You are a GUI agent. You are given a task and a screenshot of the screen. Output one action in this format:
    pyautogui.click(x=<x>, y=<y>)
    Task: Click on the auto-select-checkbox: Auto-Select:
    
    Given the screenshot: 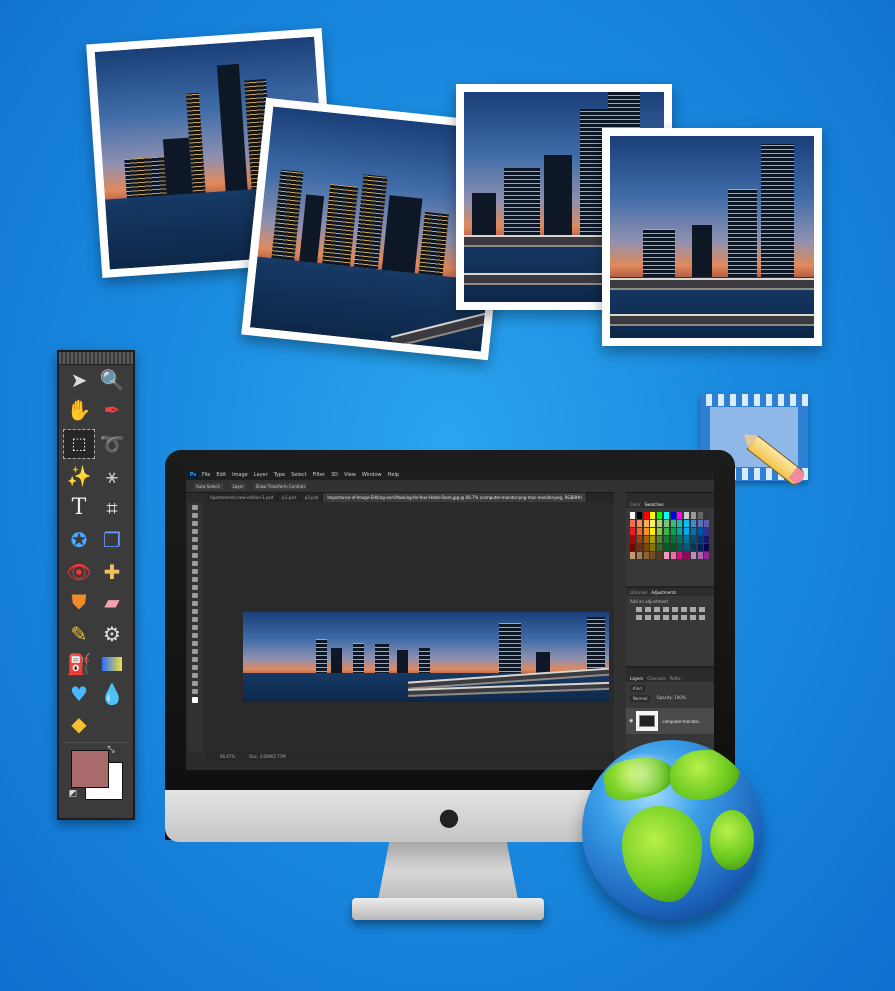 What is the action you would take?
    pyautogui.click(x=208, y=486)
    